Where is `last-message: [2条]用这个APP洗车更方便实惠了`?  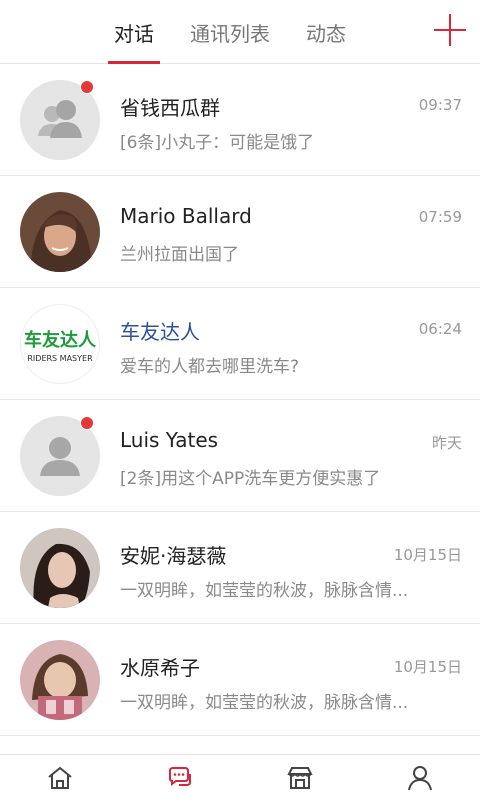 last-message: [2条]用这个APP洗车更方便实惠了 is located at coordinates (250, 479).